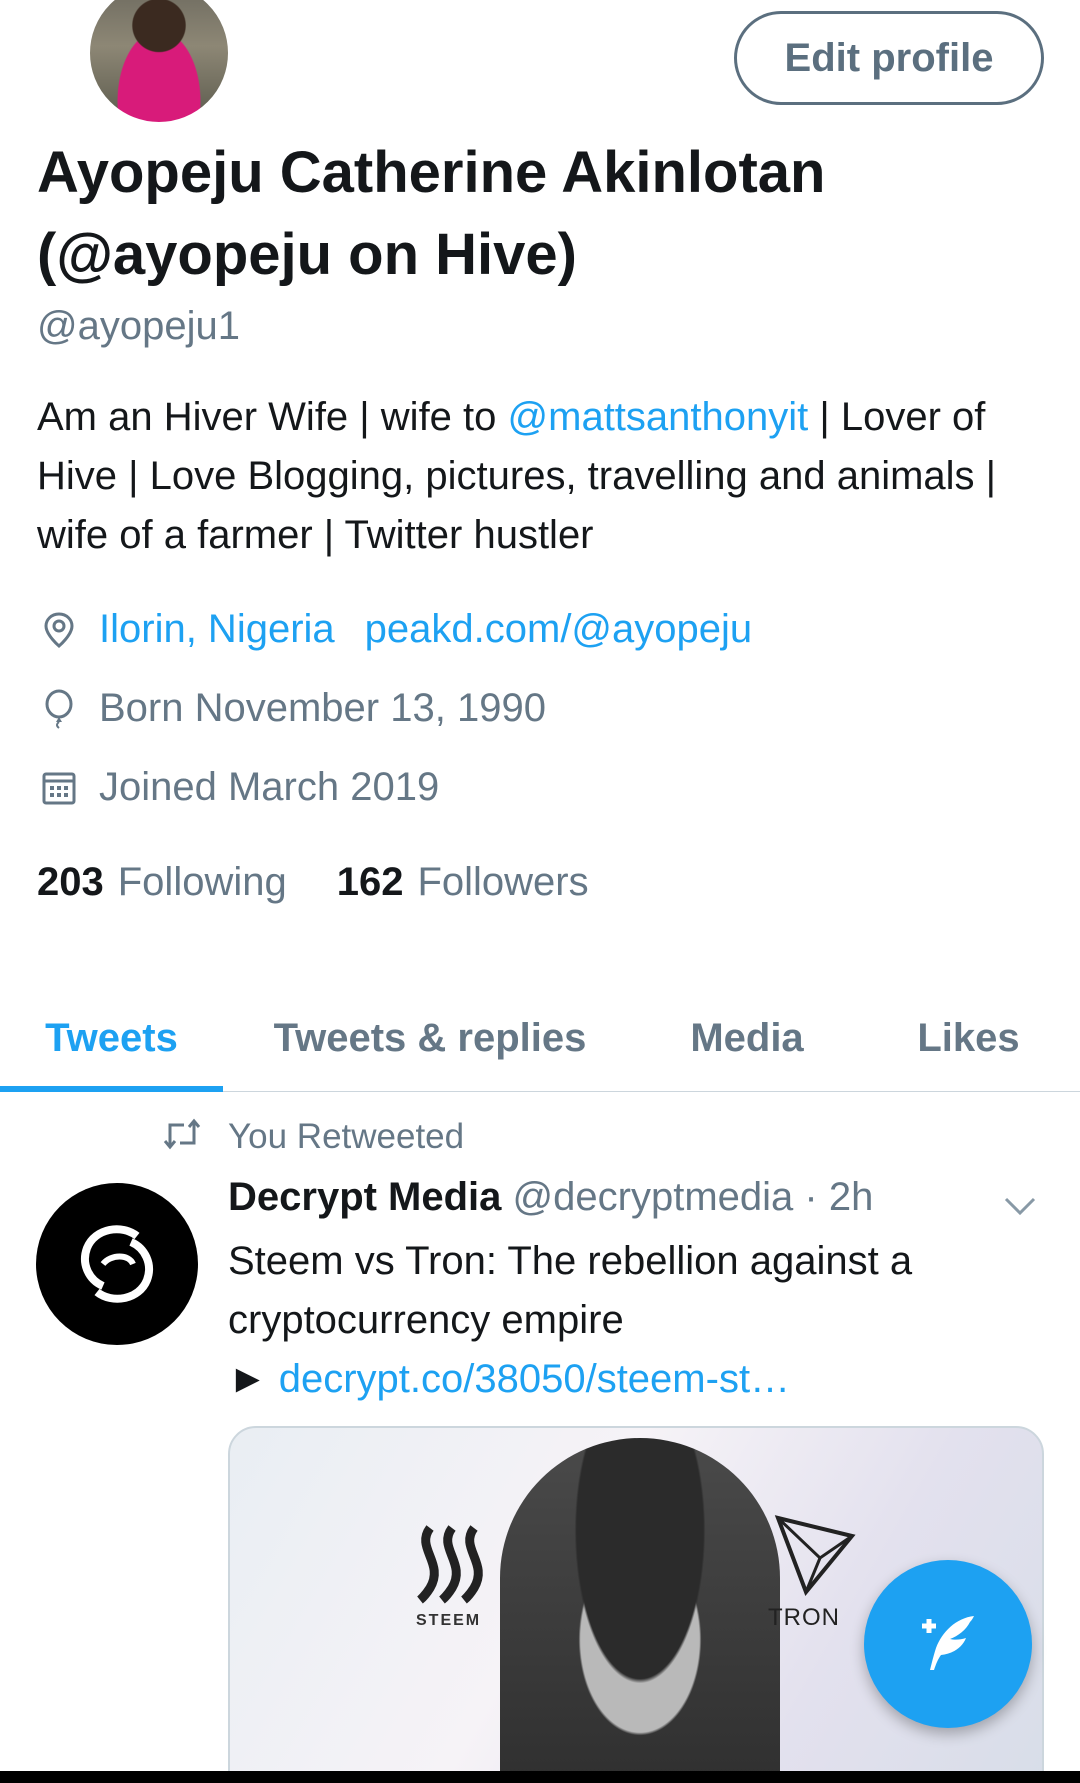  Describe the element at coordinates (1020, 1205) in the screenshot. I see `chevron-down-icon` at that location.